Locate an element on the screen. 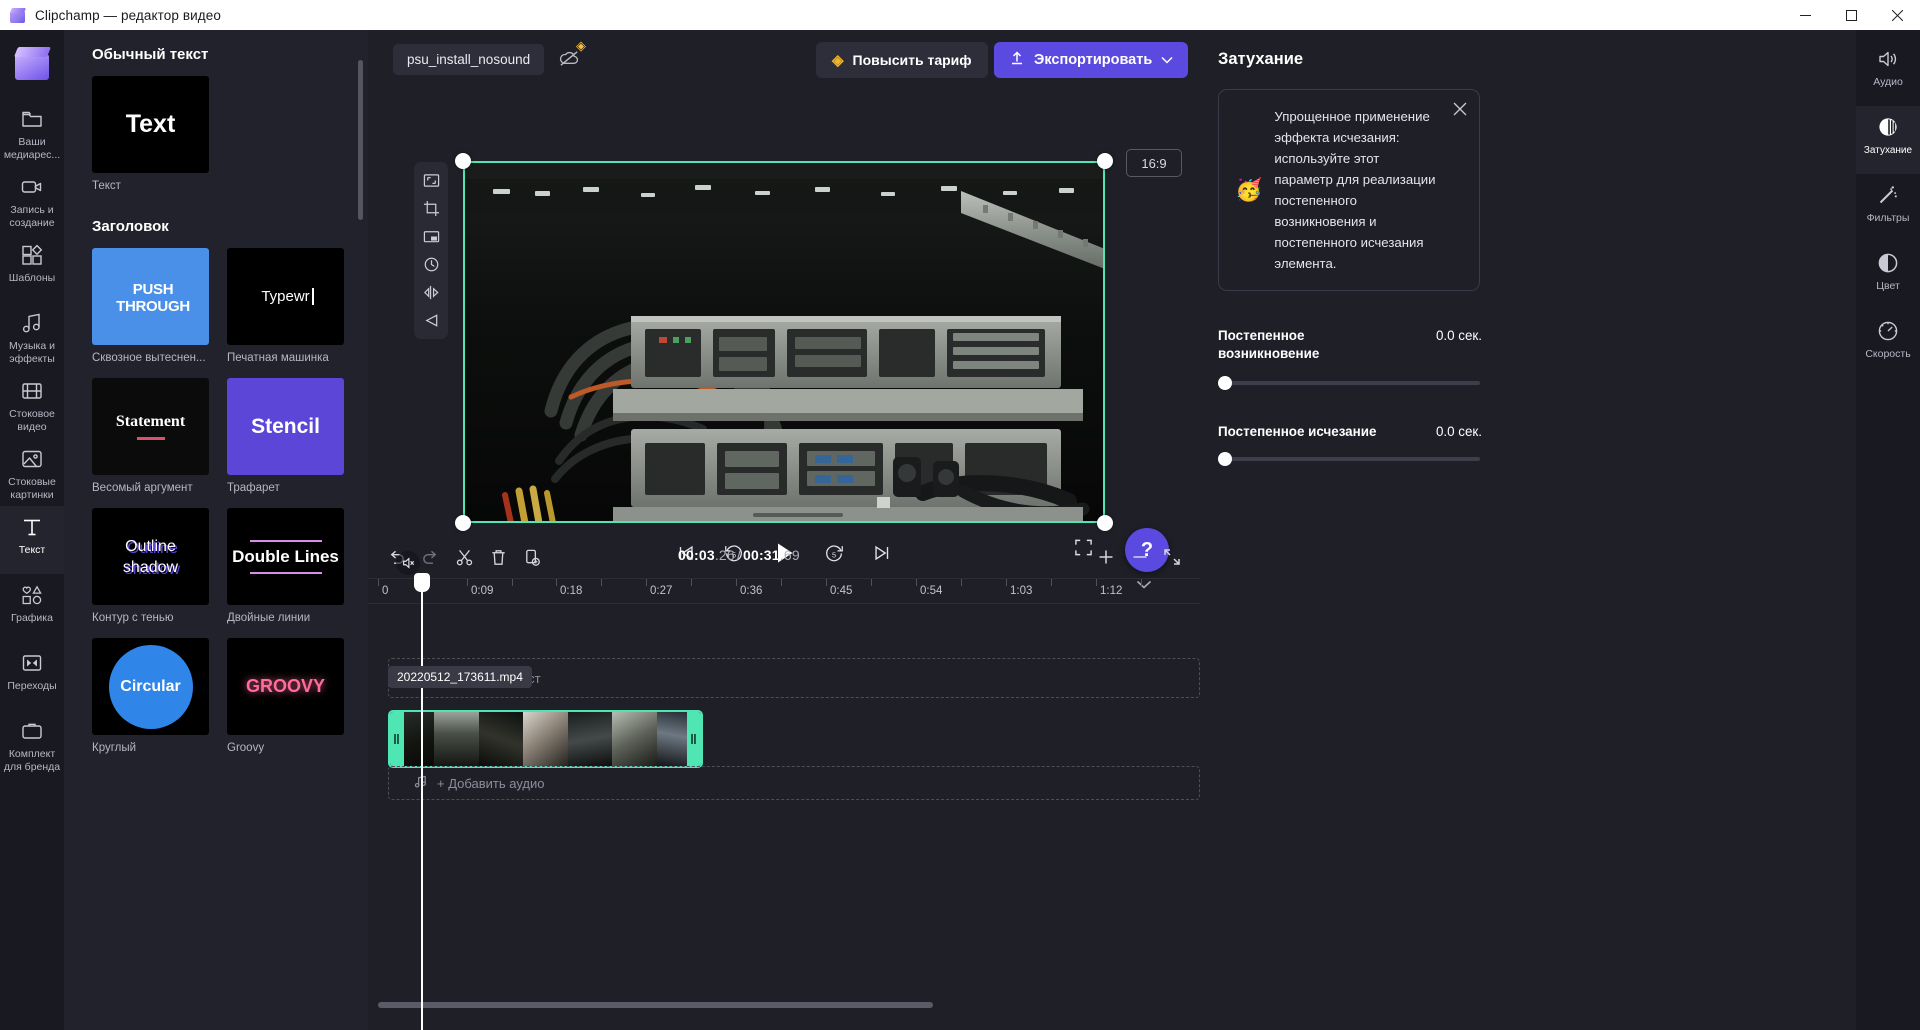 The width and height of the screenshot is (1920, 1030). sidebar-item-music-effects: Музыка и эффекты is located at coordinates (32, 336).